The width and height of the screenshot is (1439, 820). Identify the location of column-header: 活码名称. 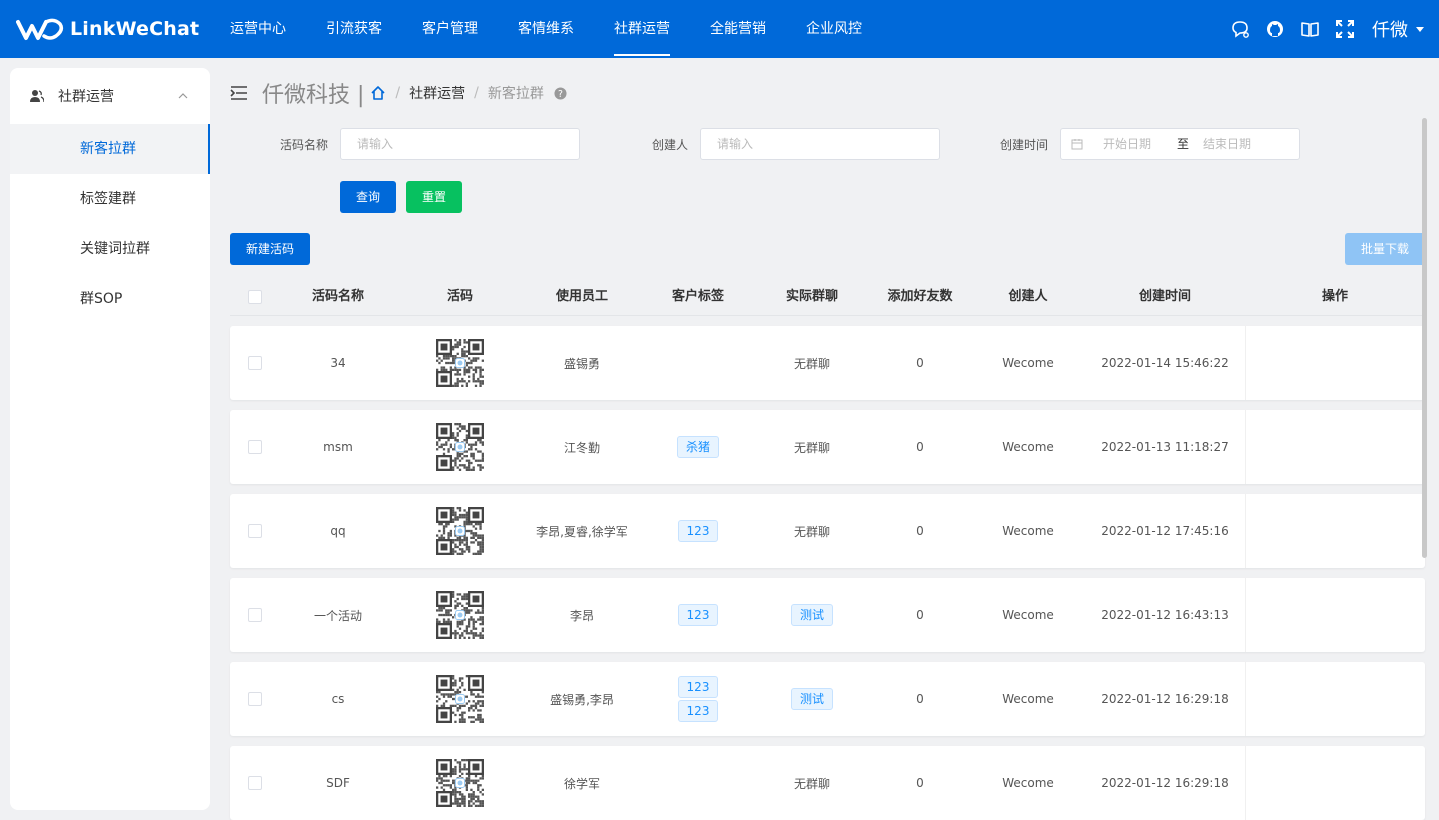
(337, 296).